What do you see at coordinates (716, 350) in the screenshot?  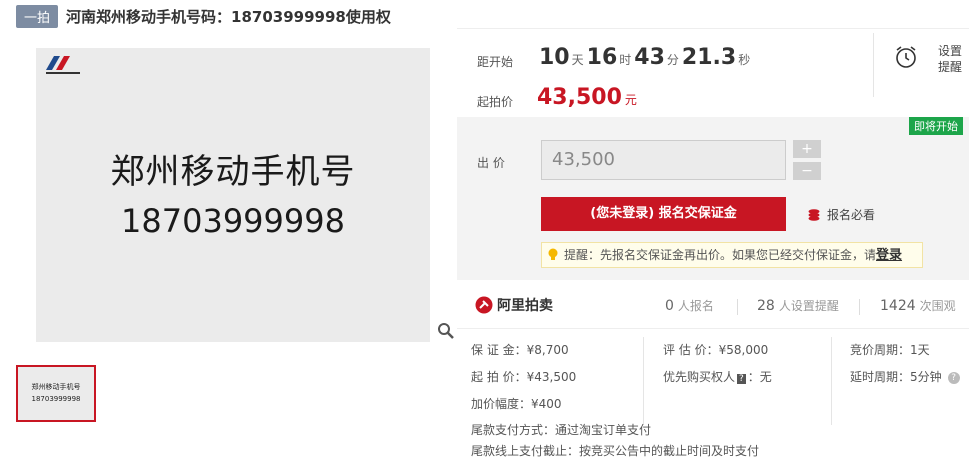 I see `estimate: 评 估 价：¥58,000` at bounding box center [716, 350].